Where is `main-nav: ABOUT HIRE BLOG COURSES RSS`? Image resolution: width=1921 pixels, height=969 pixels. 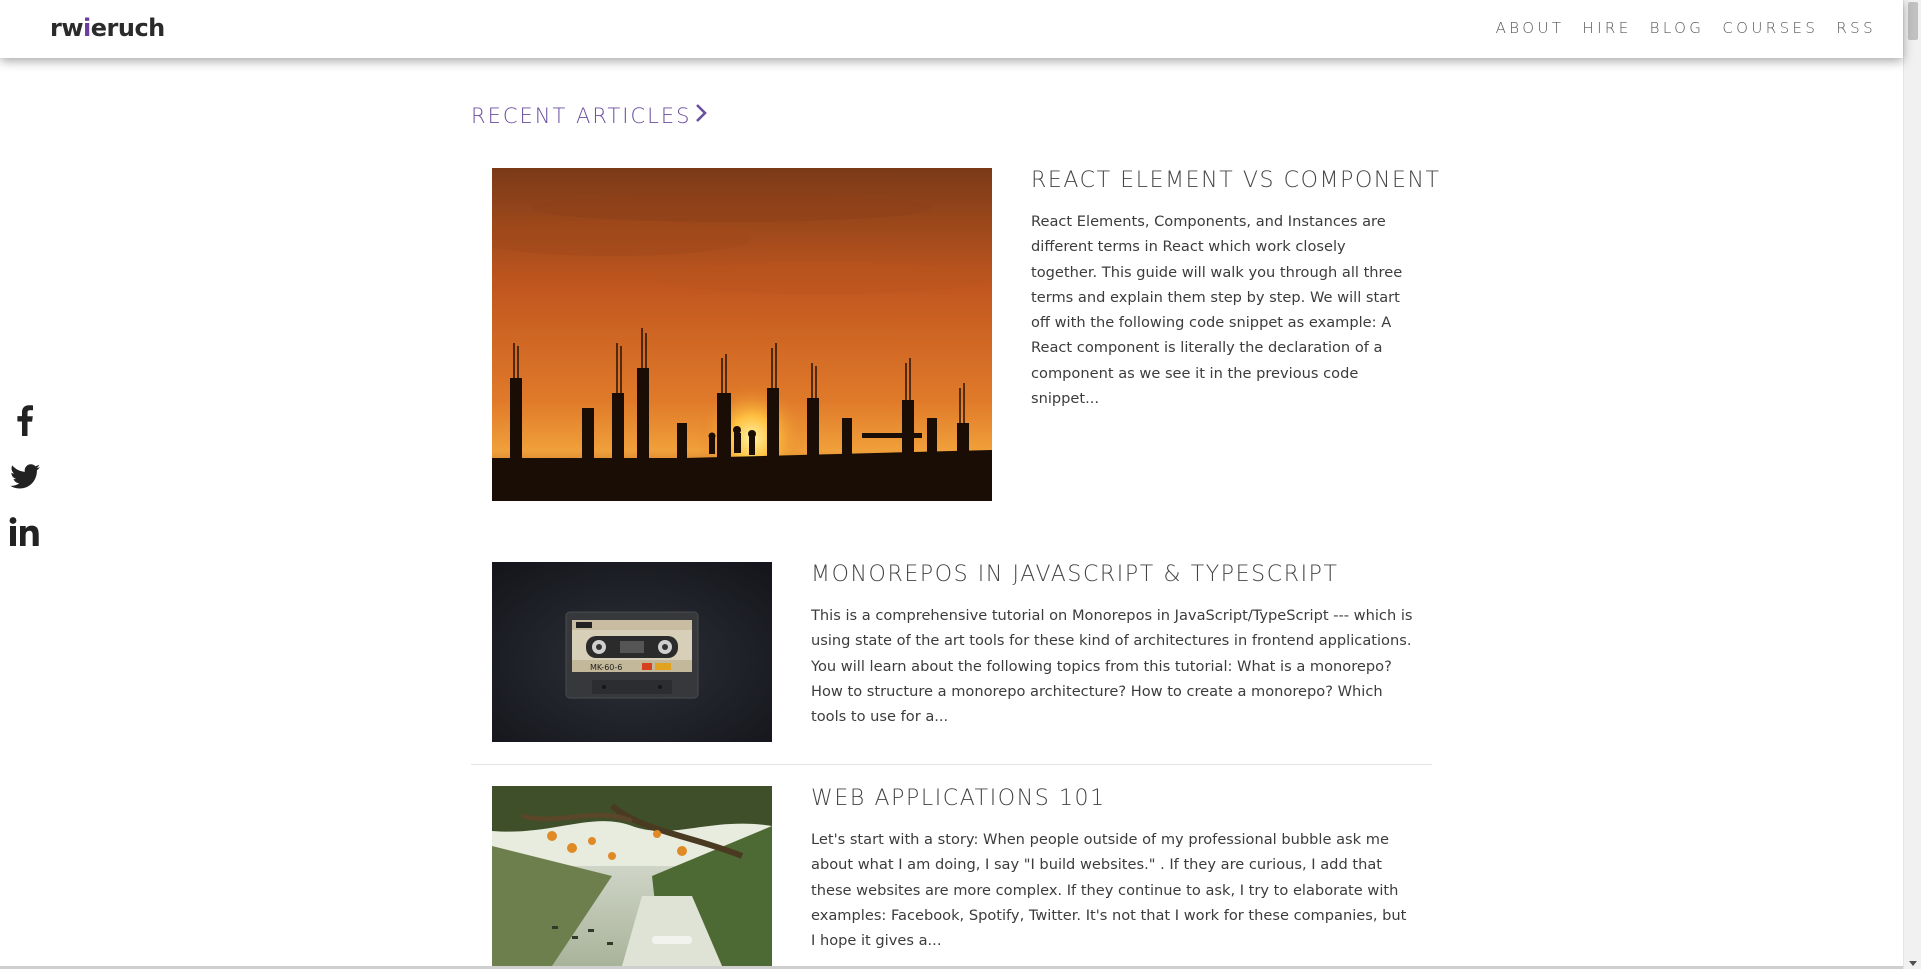
main-nav: ABOUT HIRE BLOG COURSES RSS is located at coordinates (1677, 28).